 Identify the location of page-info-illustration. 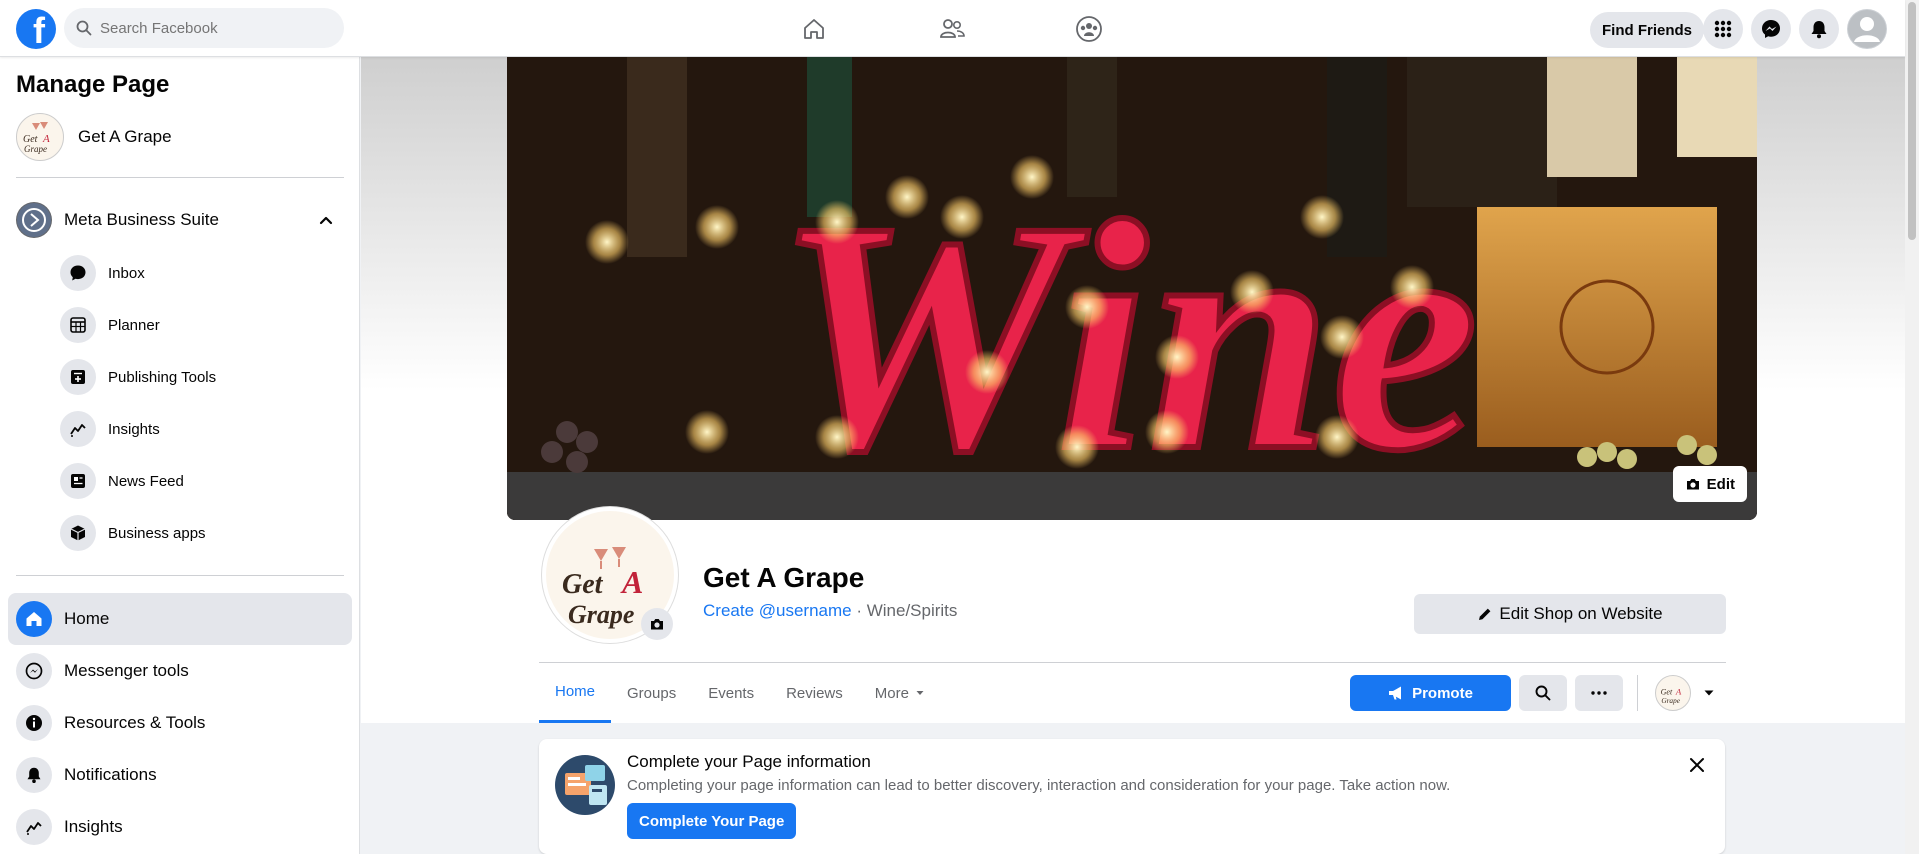
(585, 785).